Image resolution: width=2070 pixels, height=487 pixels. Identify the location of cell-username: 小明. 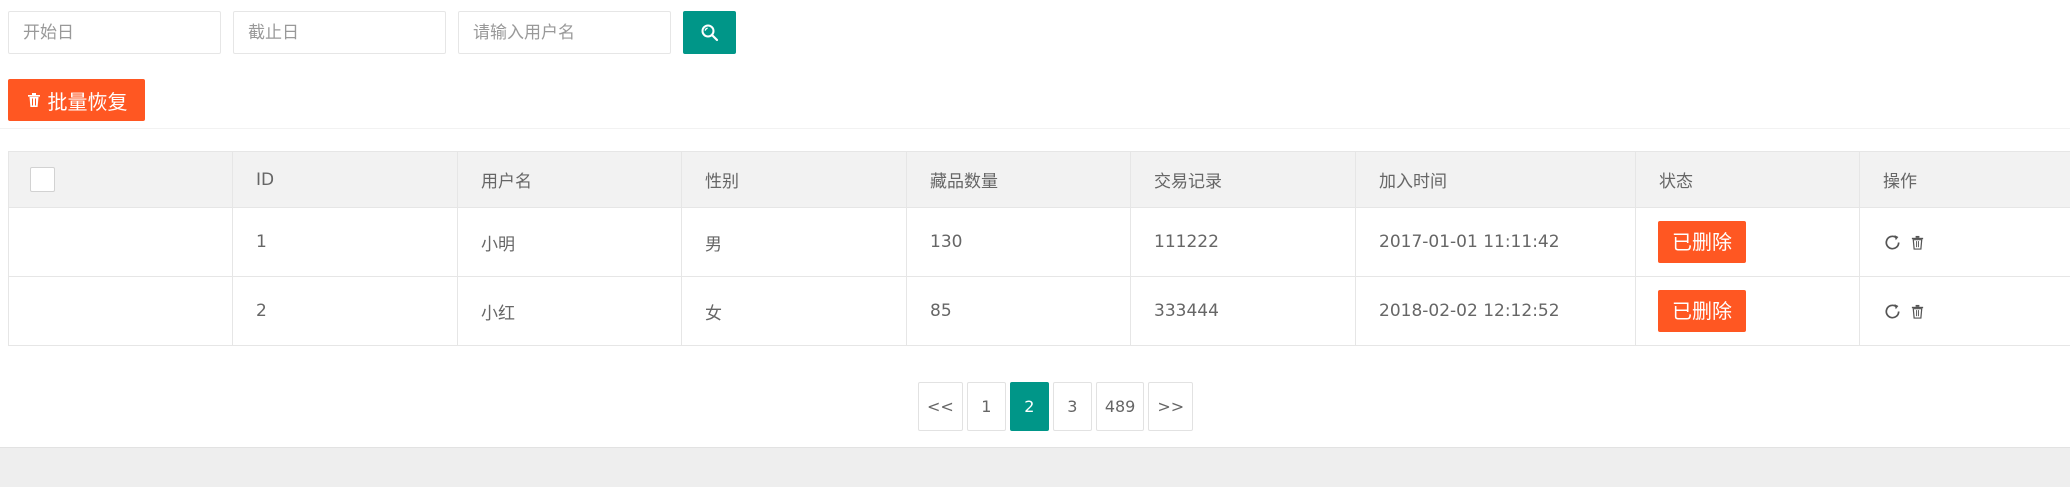
(569, 242).